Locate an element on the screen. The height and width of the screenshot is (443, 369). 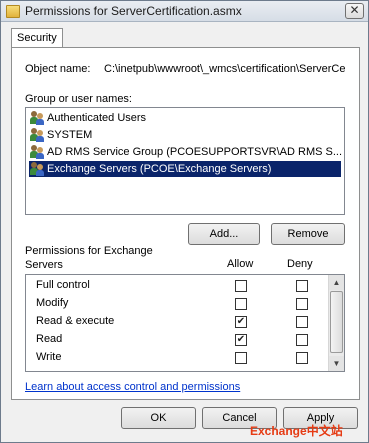
list-item-system: SYSTEM is located at coordinates (185, 135).